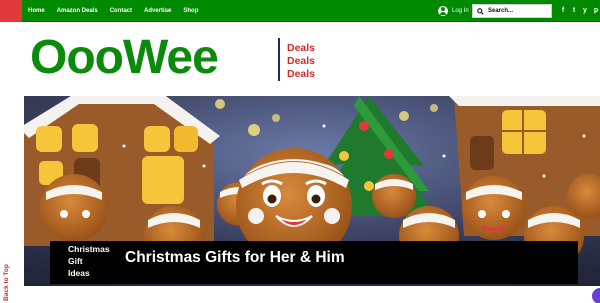 The width and height of the screenshot is (600, 303). I want to click on hero-category-line: Gift, so click(75, 261).